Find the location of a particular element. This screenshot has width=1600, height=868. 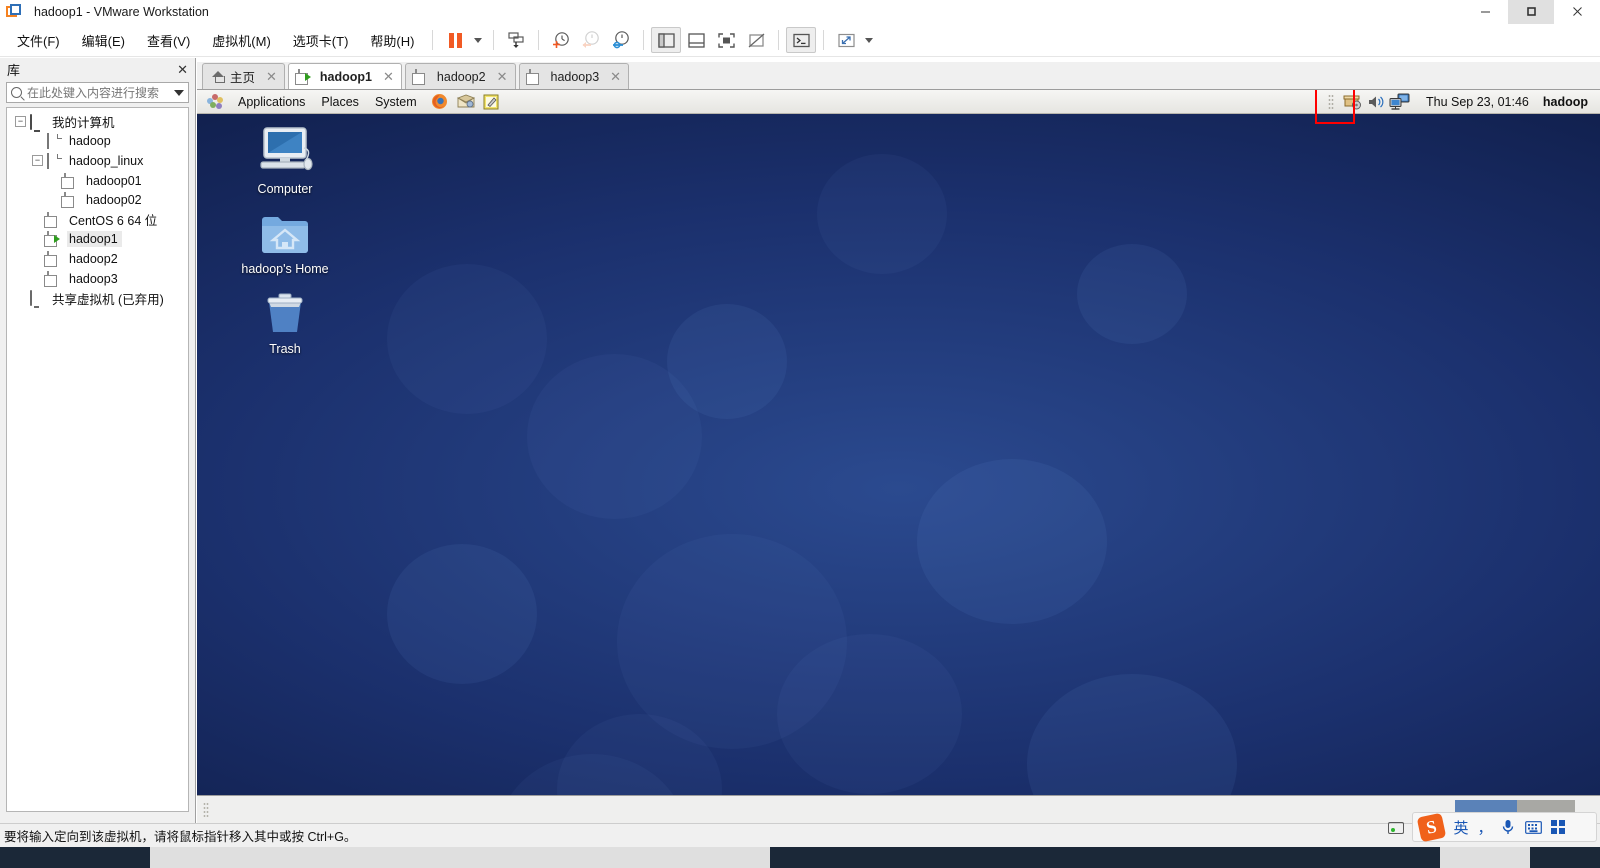

vmware-logo-icon is located at coordinates (14, 11).